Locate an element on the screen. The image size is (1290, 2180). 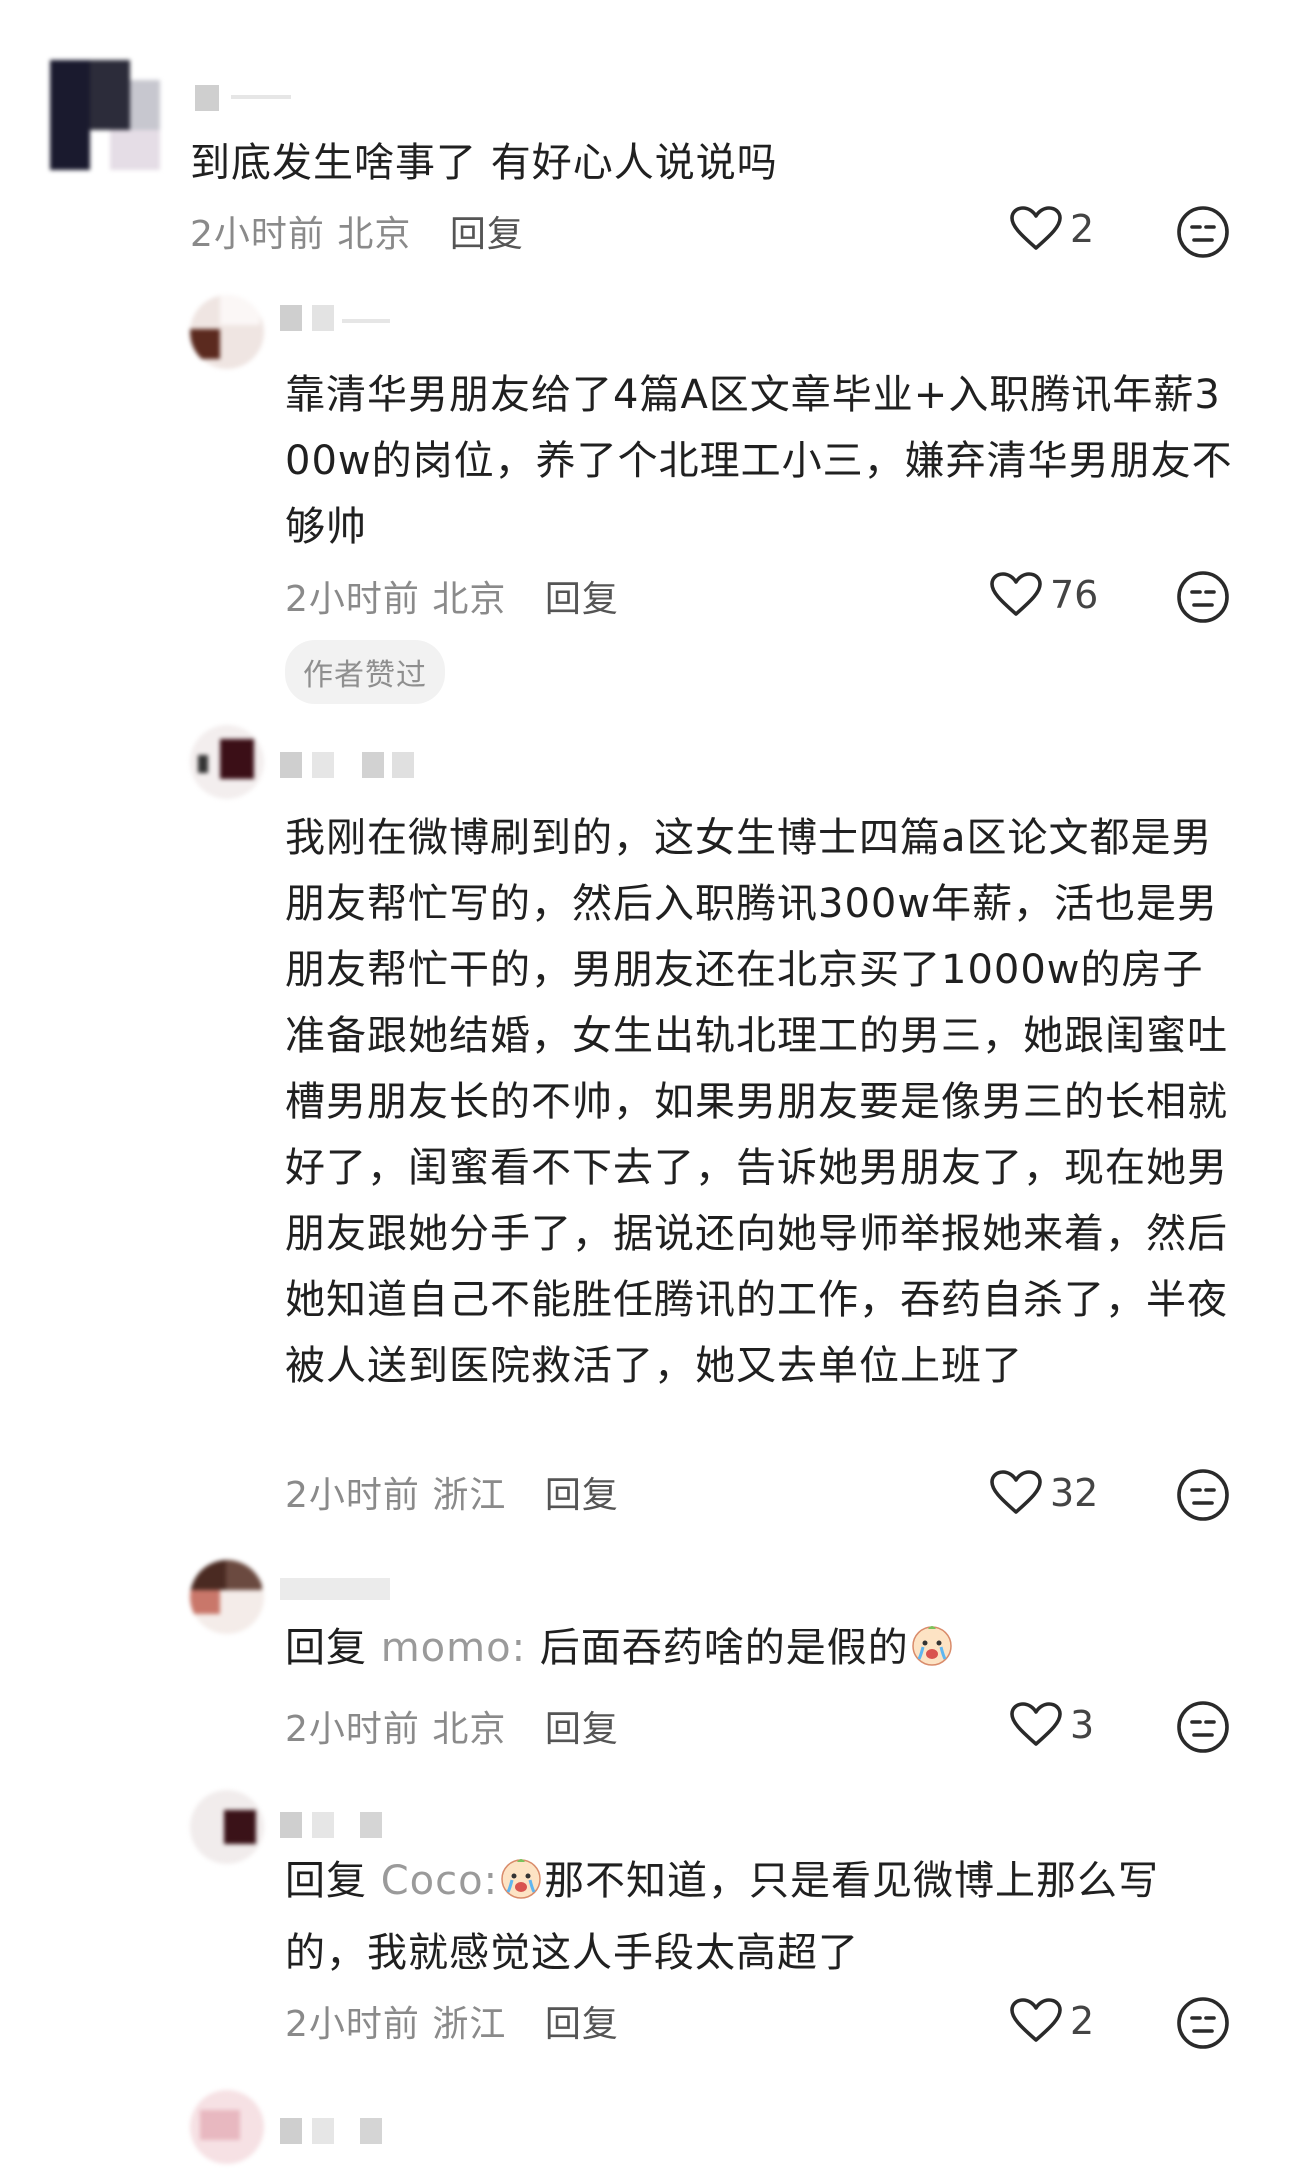
like-button: 32 is located at coordinates (1044, 1493).